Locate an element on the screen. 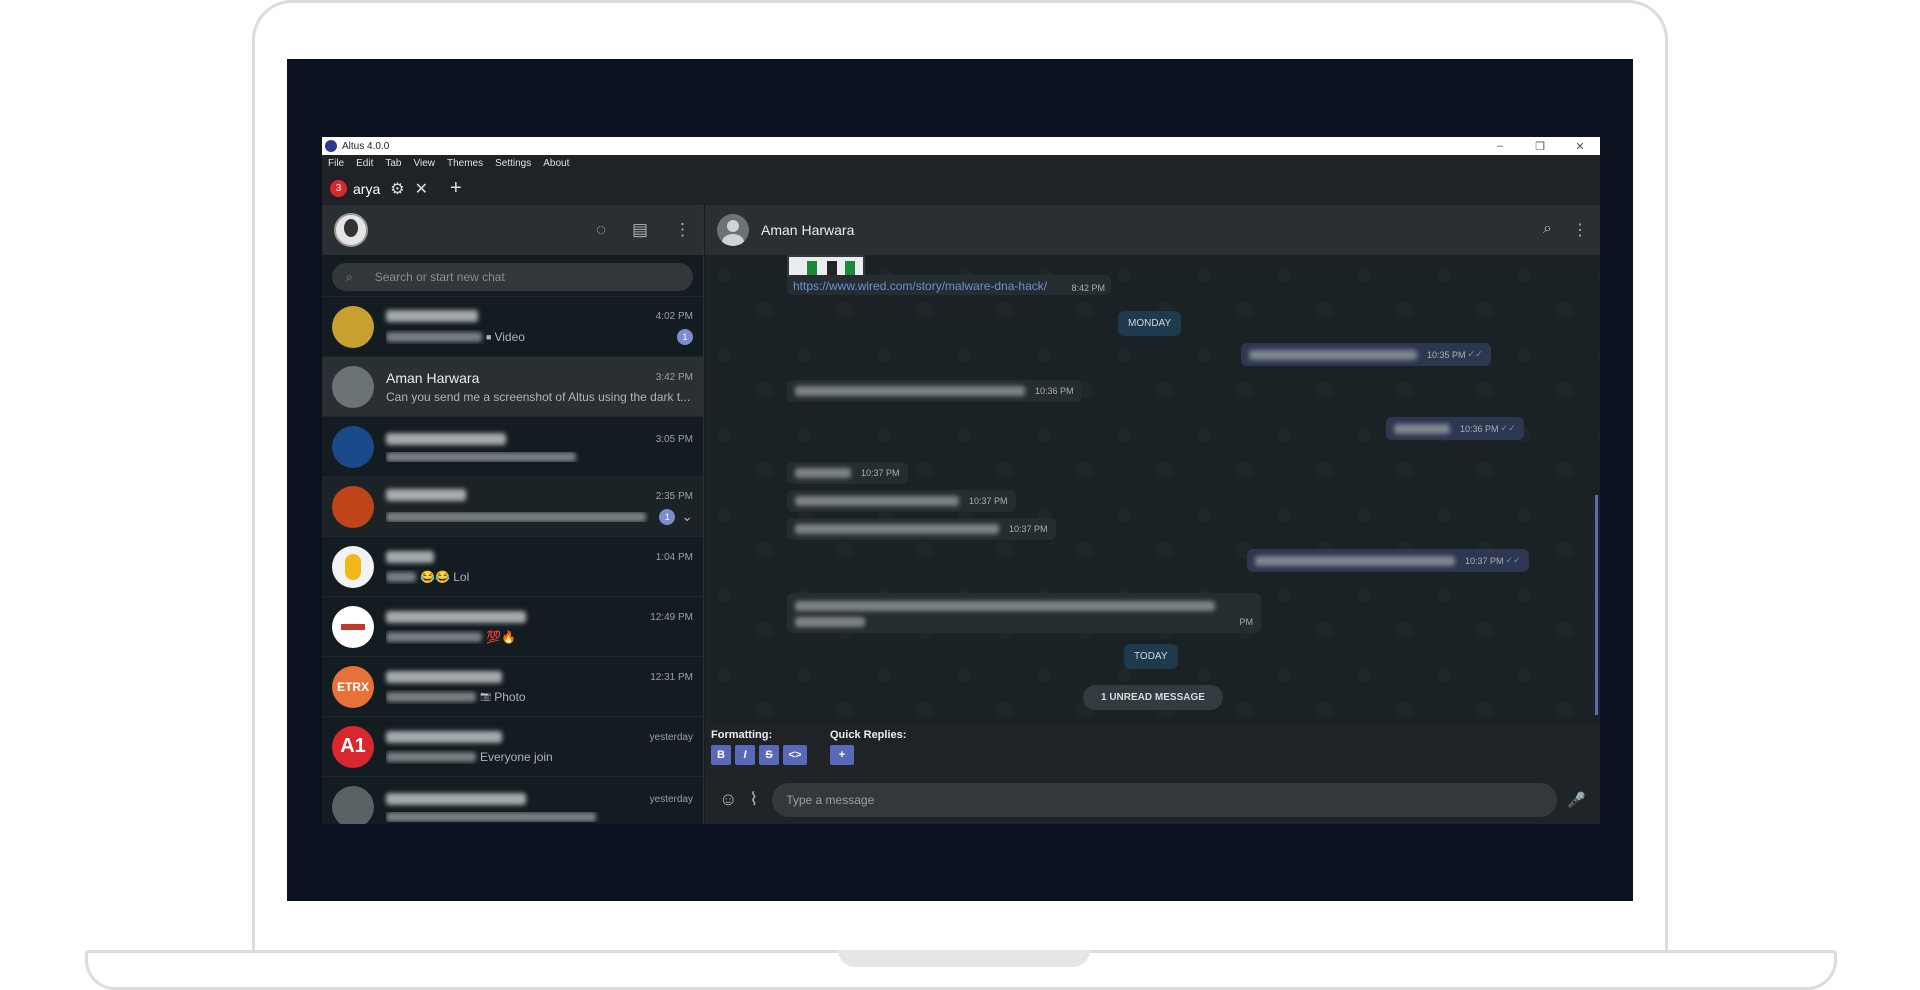 Image resolution: width=1920 pixels, height=990 pixels. italic-button: I is located at coordinates (745, 755).